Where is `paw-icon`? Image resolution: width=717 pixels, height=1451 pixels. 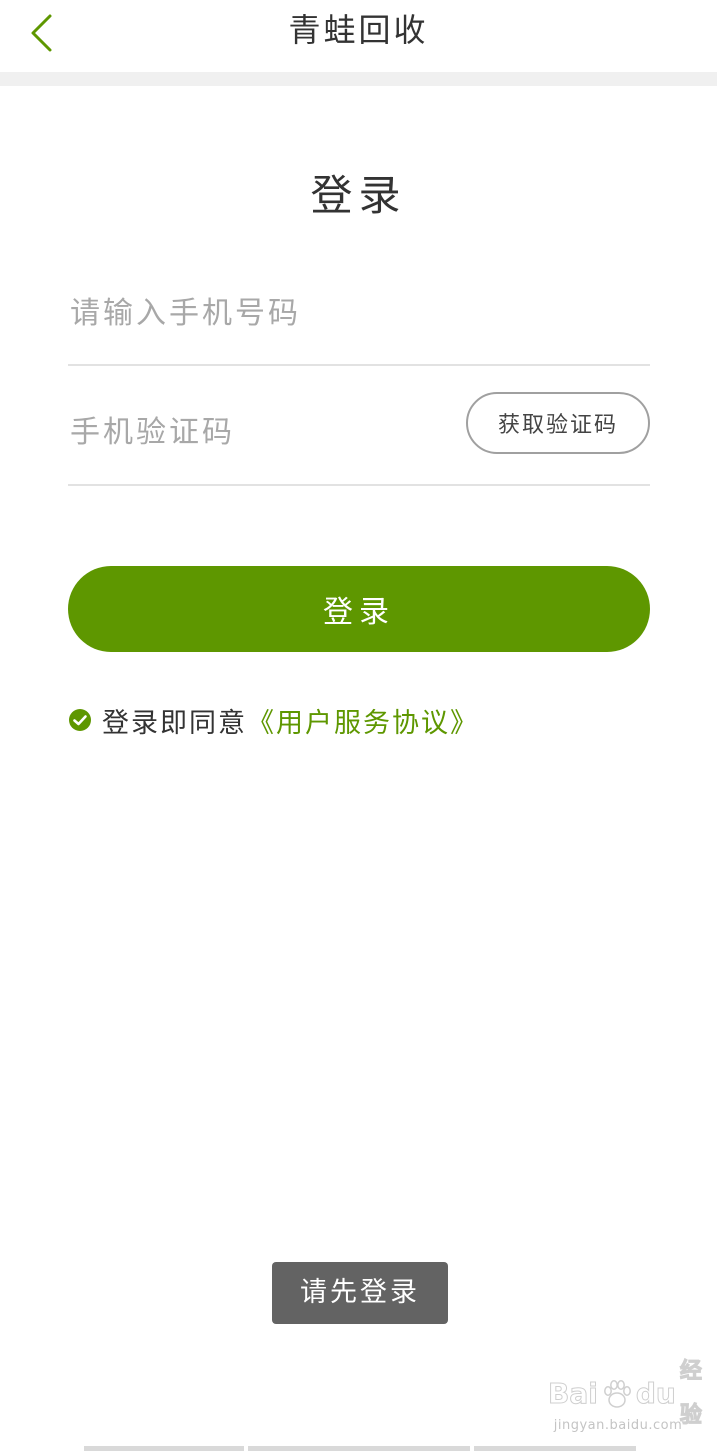 paw-icon is located at coordinates (617, 1394).